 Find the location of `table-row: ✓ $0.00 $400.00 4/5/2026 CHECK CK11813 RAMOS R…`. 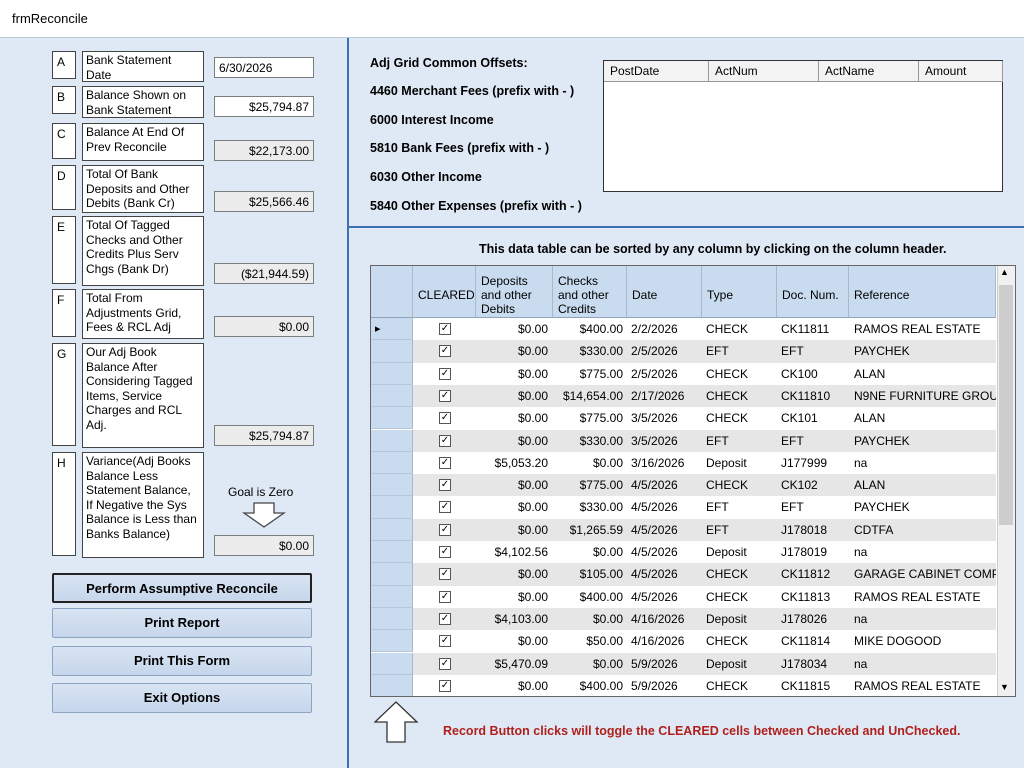

table-row: ✓ $0.00 $400.00 4/5/2026 CHECK CK11813 RAMOS R… is located at coordinates (683, 596).